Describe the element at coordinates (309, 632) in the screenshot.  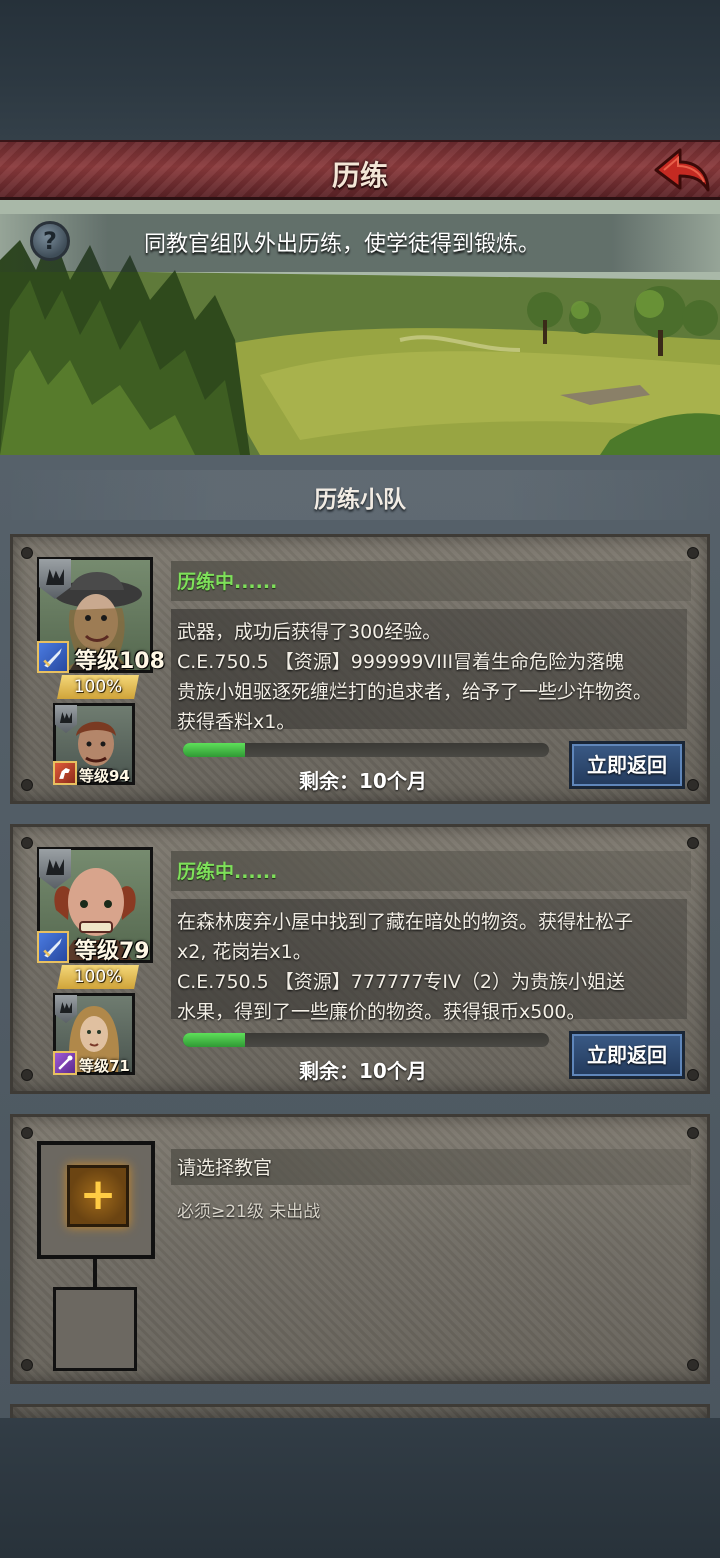
I see `log-line: 武器，成功后获得了300经验。` at that location.